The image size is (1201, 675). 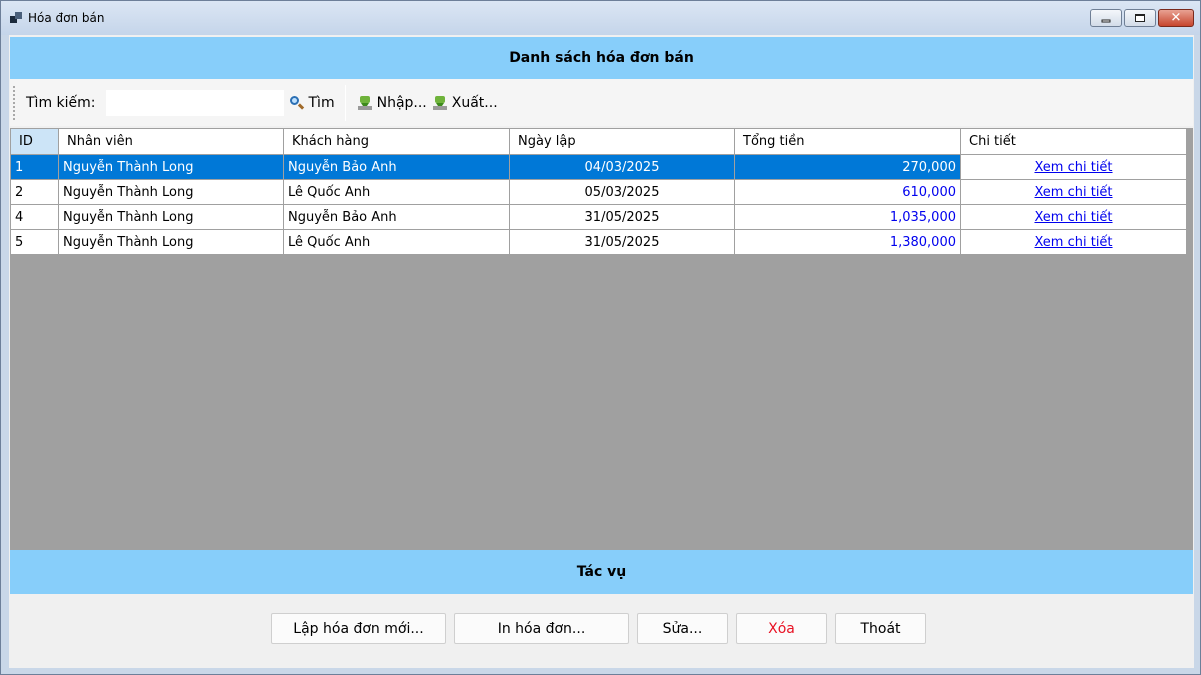 I want to click on column-header-employee: Nhân viên, so click(x=171, y=141).